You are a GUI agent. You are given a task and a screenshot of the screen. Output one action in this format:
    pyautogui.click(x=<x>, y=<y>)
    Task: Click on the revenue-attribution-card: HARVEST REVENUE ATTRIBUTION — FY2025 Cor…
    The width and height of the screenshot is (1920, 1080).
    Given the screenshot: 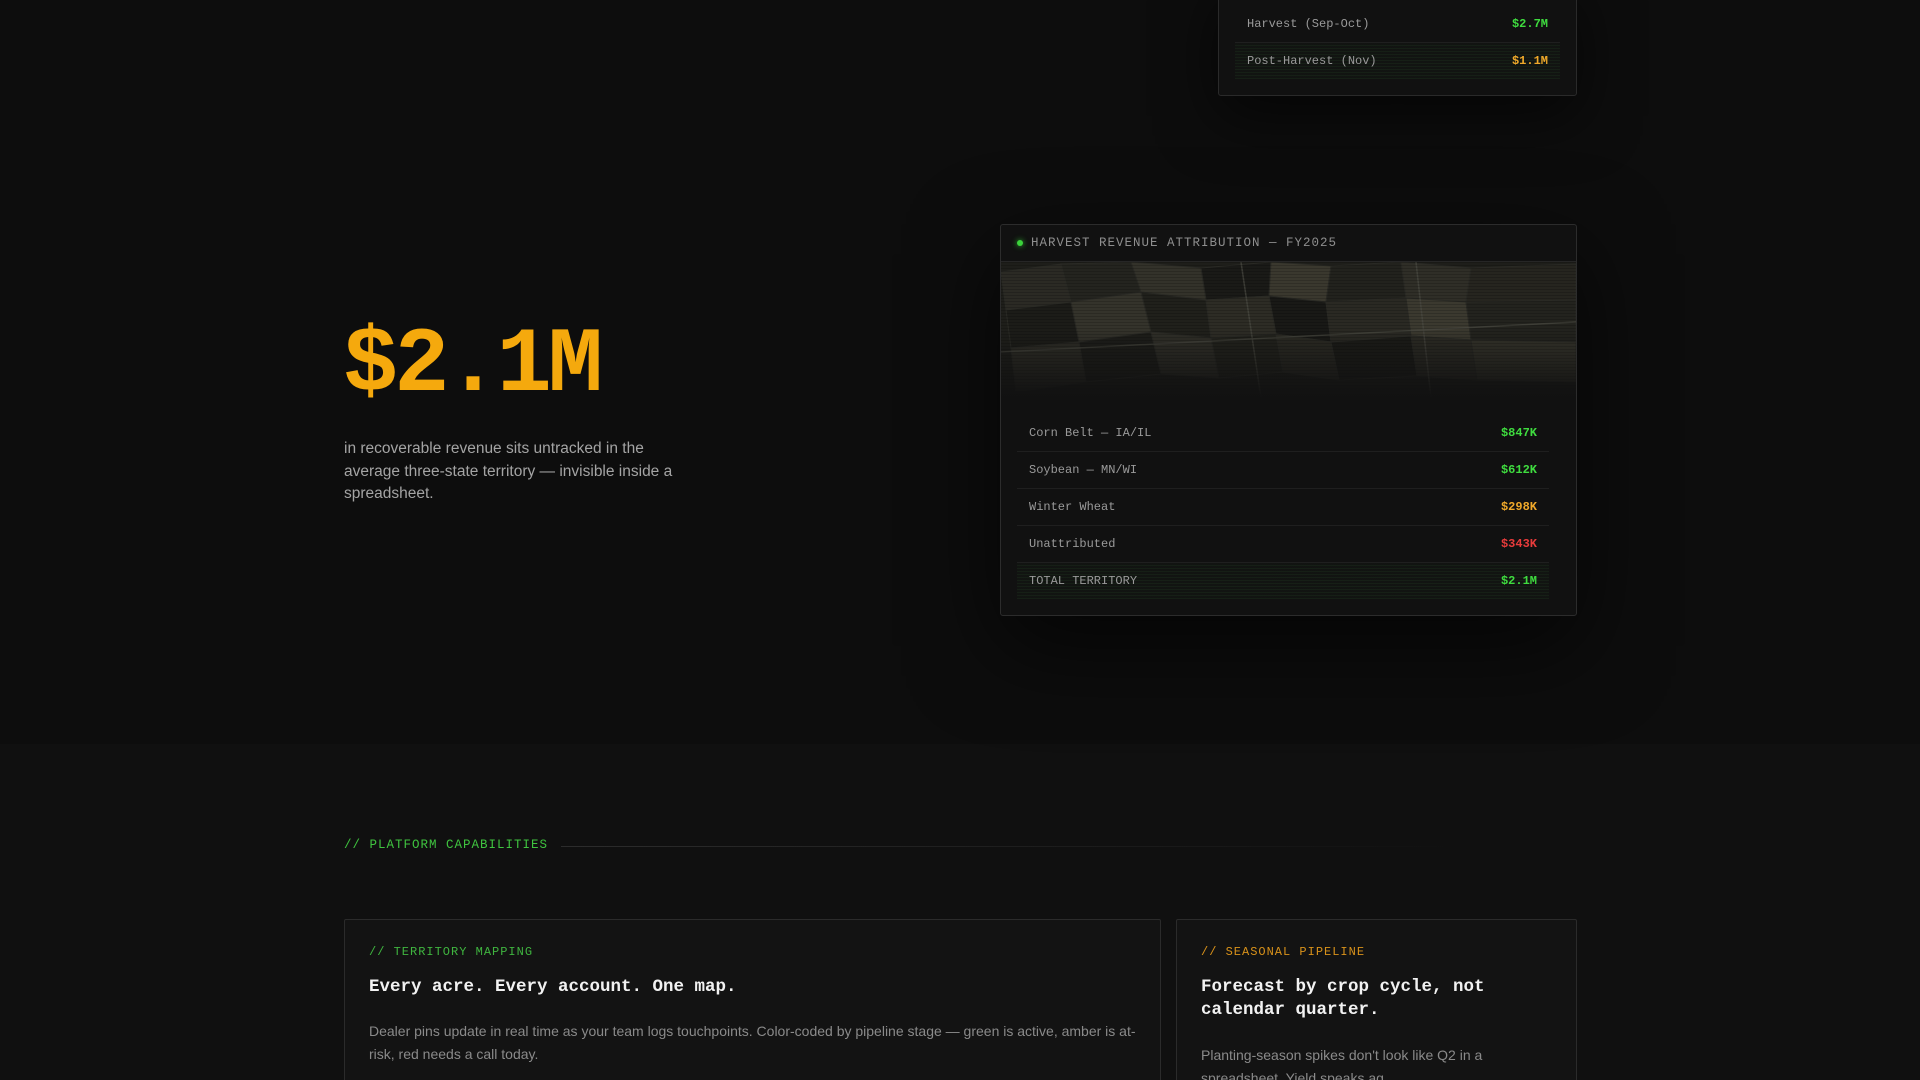 What is the action you would take?
    pyautogui.click(x=1288, y=420)
    